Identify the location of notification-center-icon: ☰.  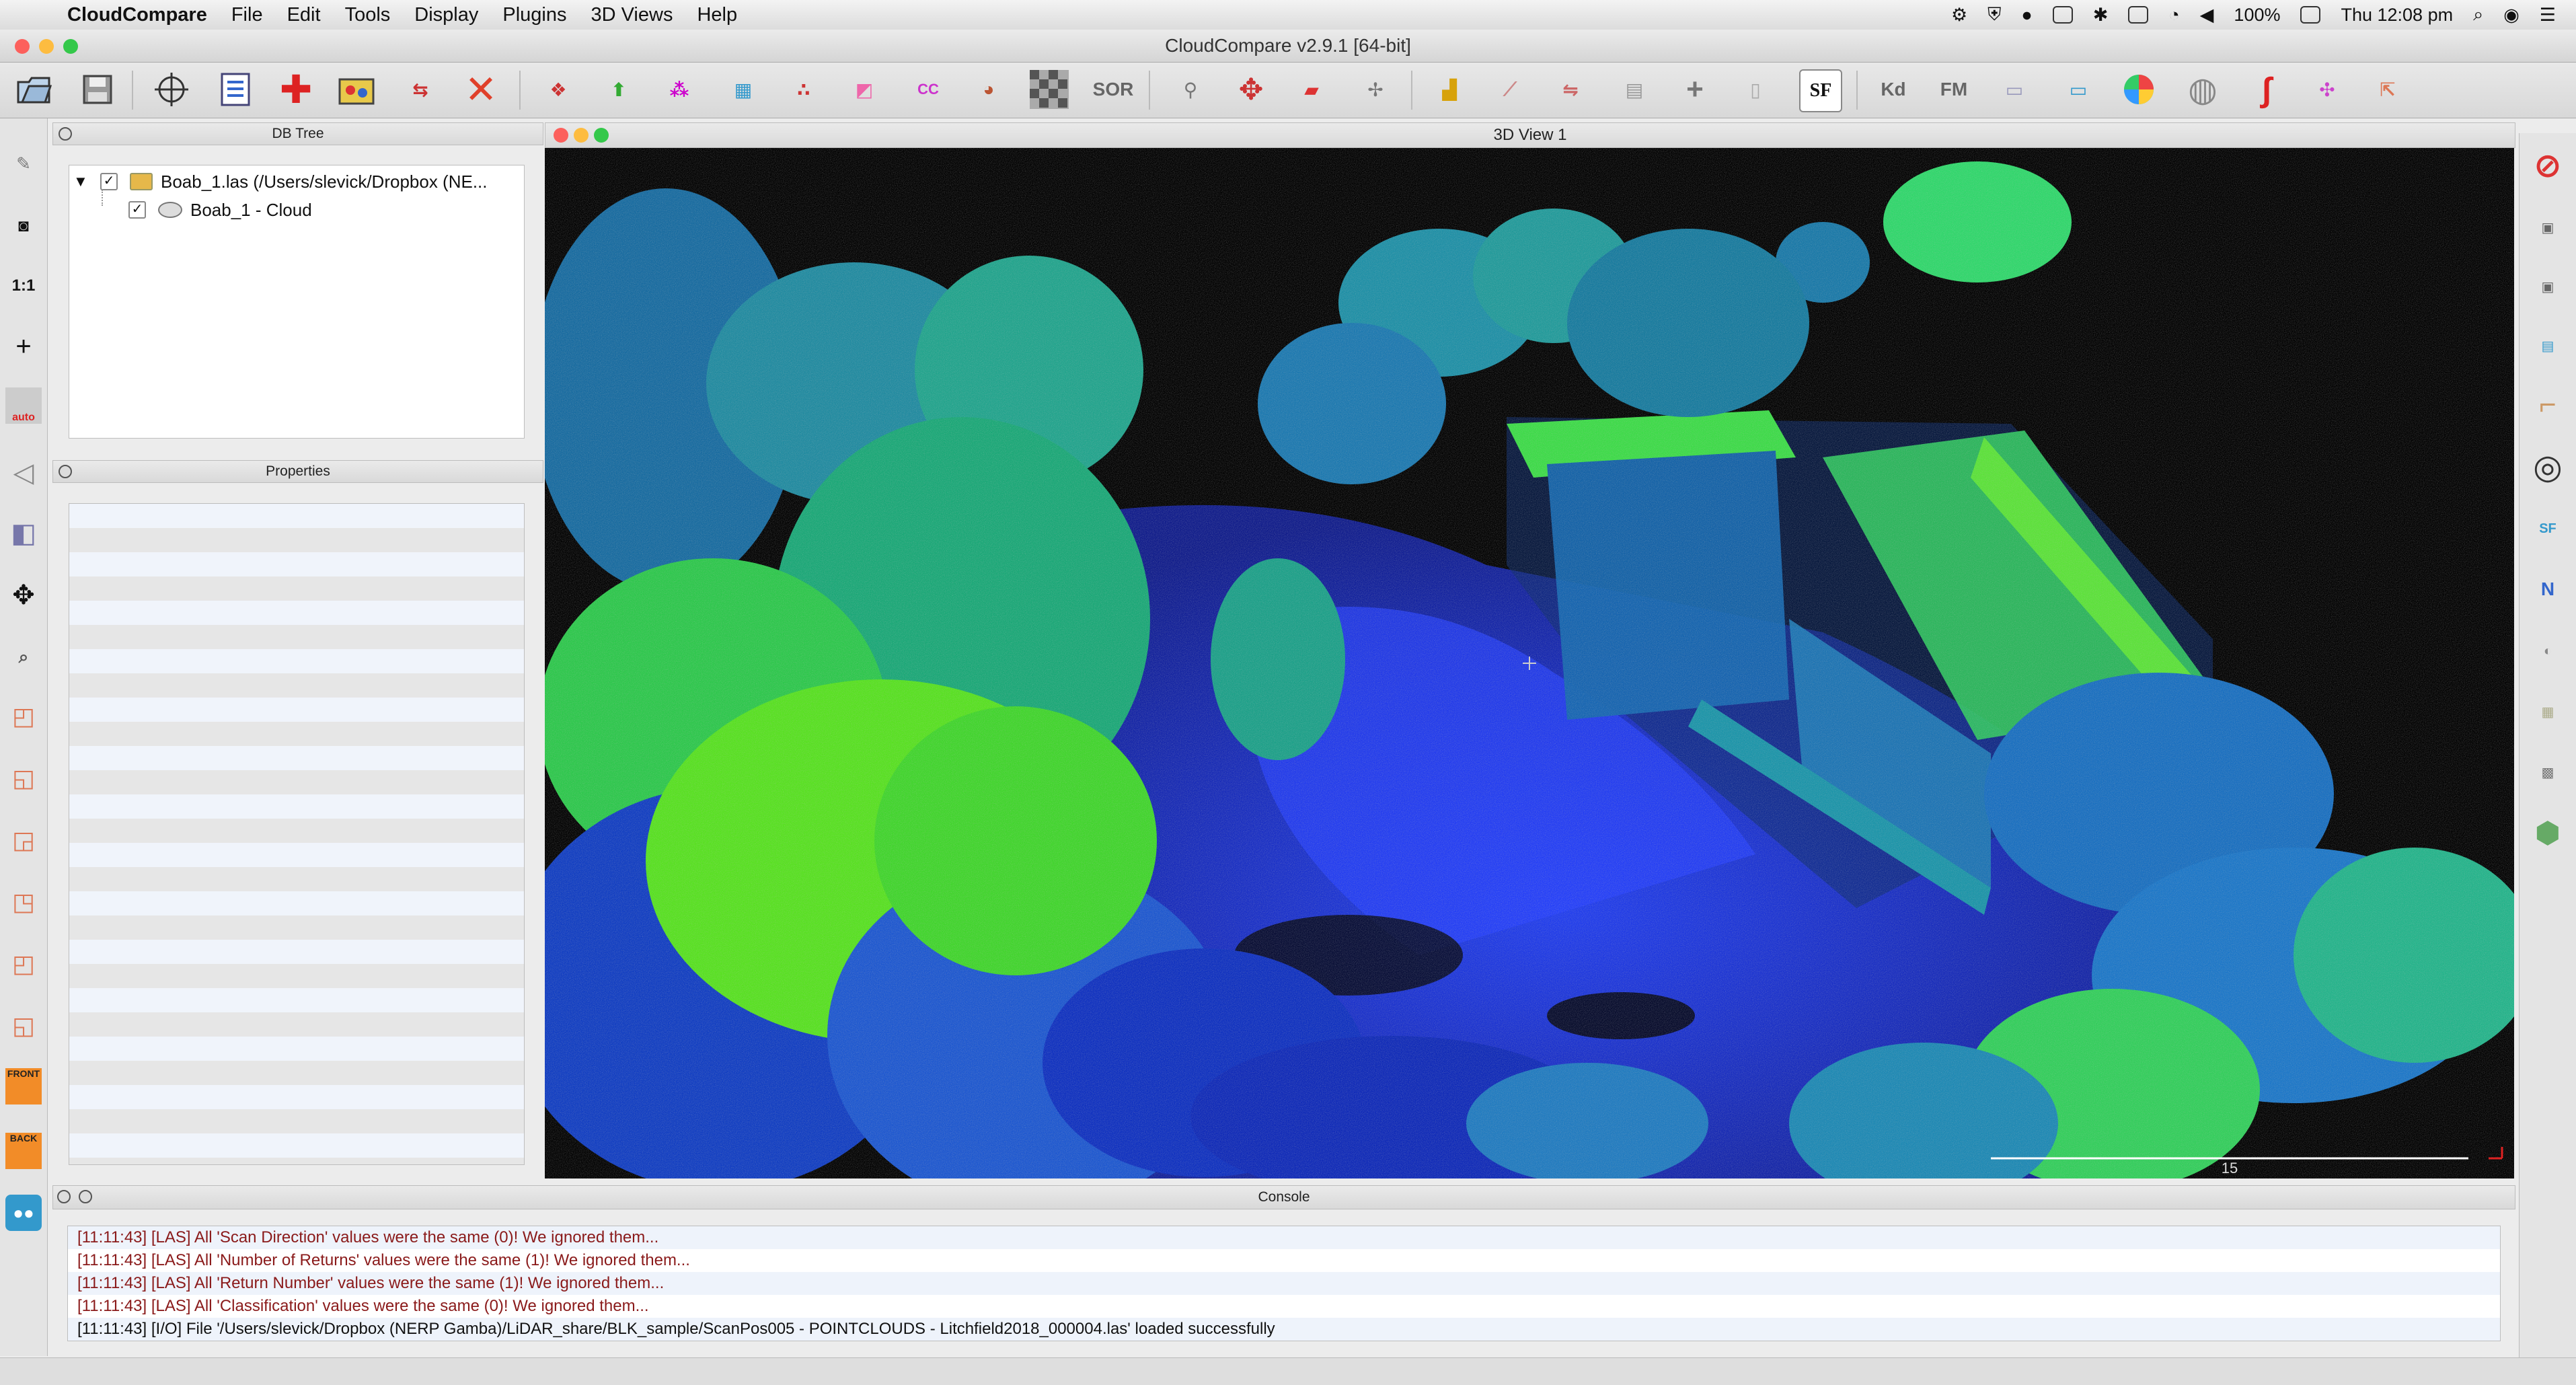
(2548, 15).